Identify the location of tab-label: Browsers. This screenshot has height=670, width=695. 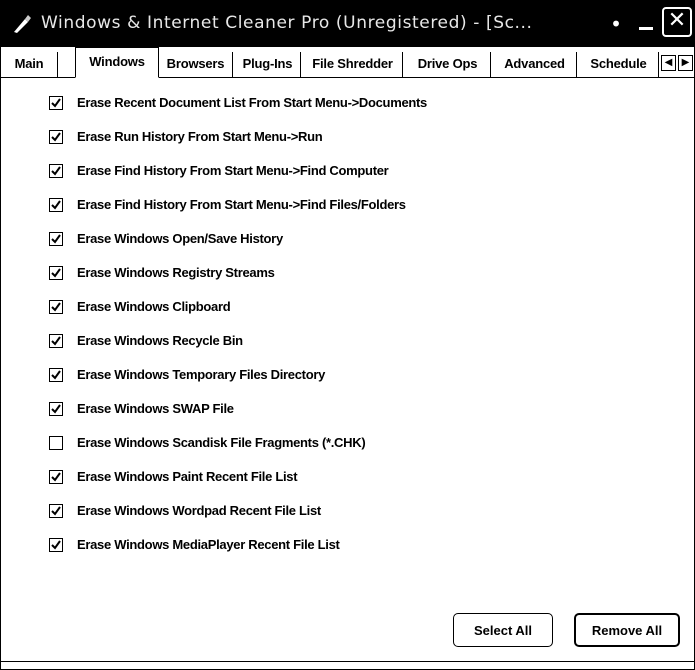
(195, 63).